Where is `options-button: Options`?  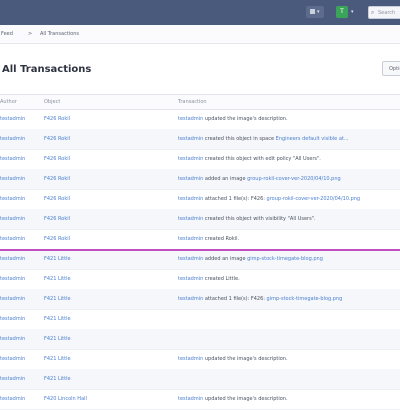 options-button: Options is located at coordinates (391, 68).